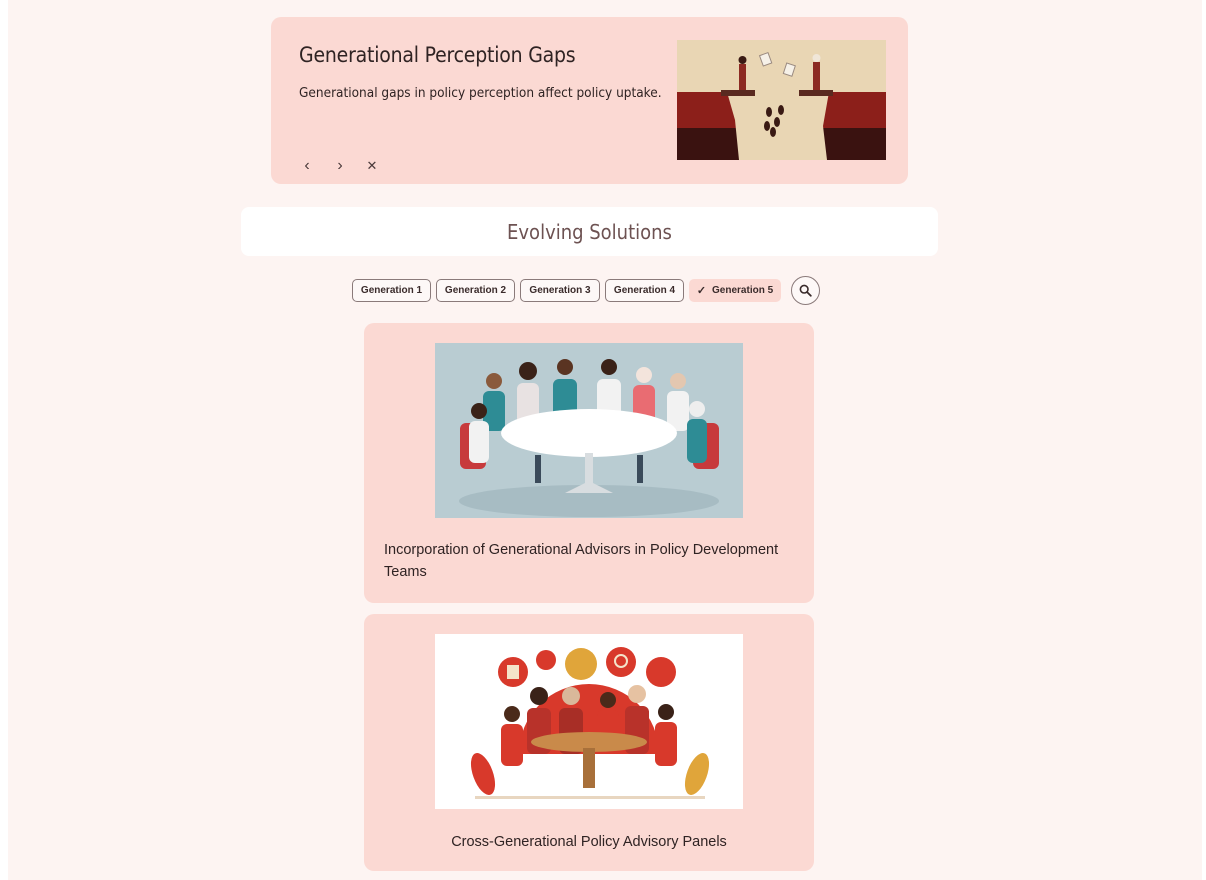 The image size is (1206, 880). I want to click on previous-button: ‹, so click(307, 166).